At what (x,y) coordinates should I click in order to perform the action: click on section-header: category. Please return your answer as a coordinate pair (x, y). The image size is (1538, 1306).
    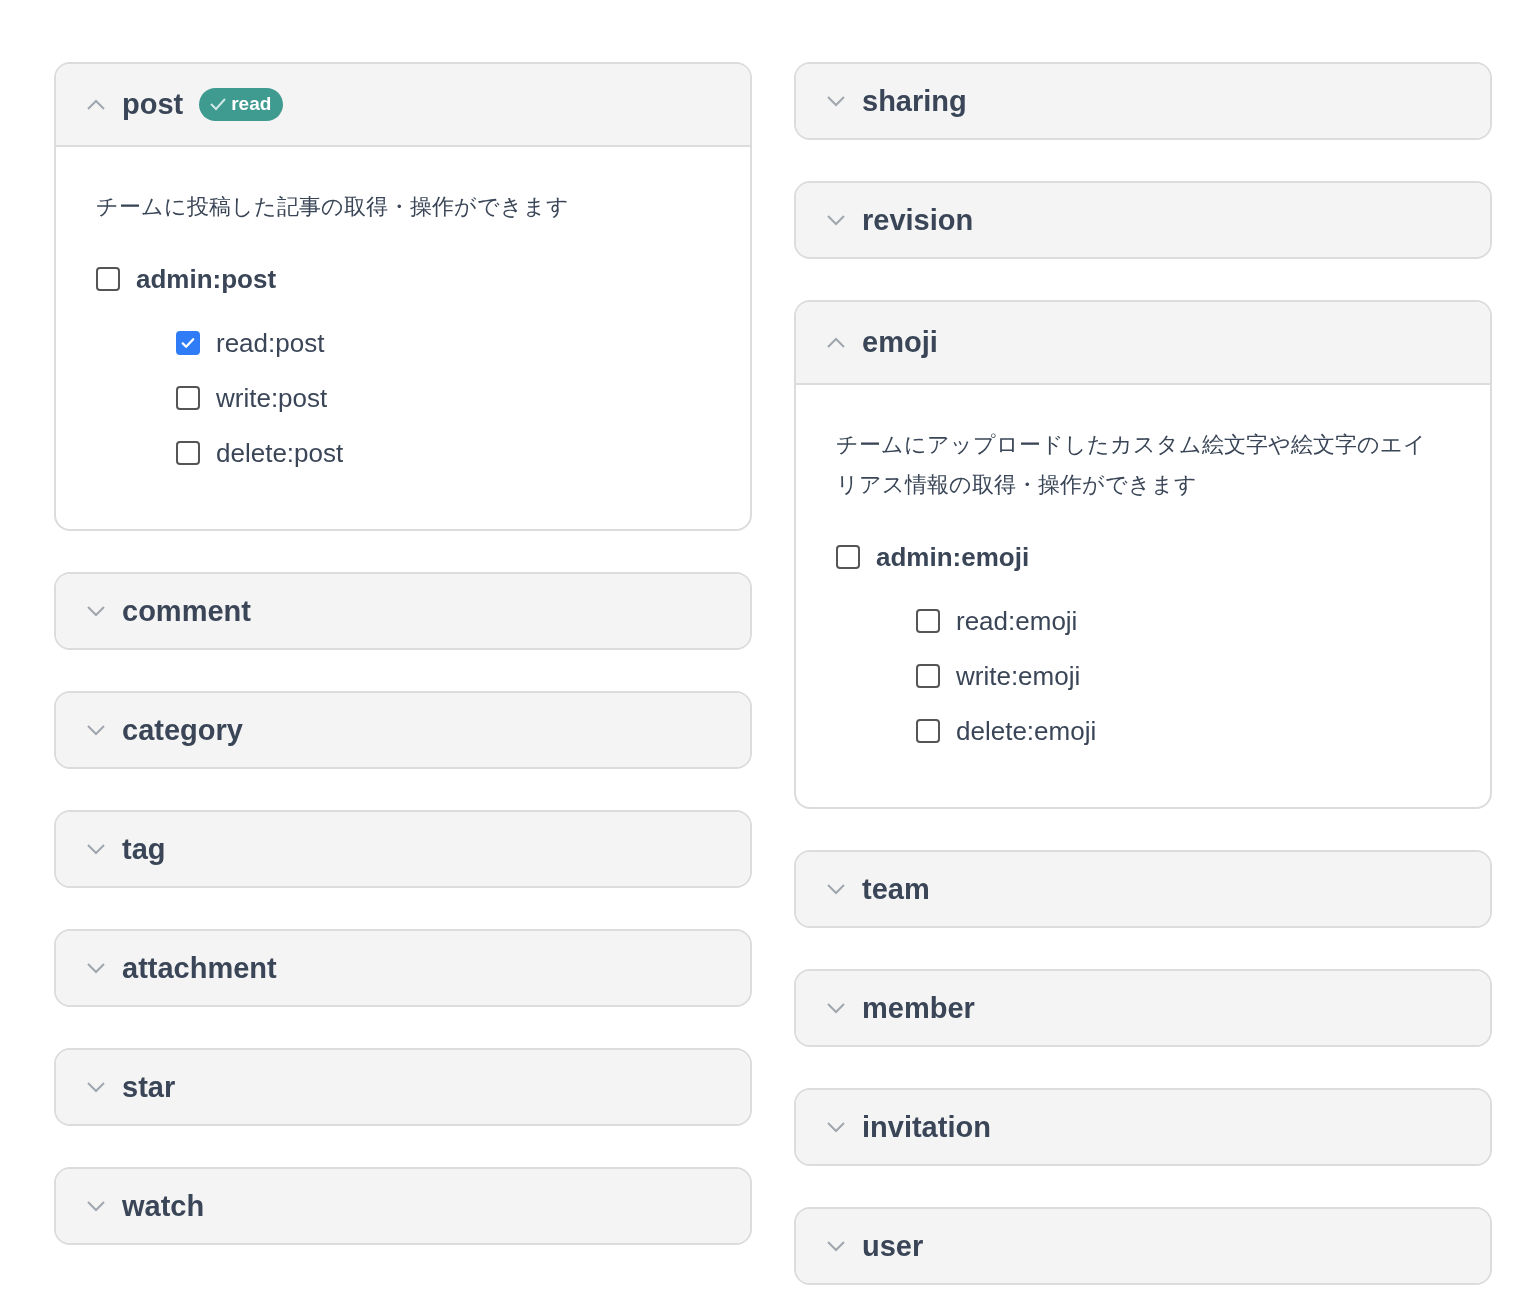
    Looking at the image, I should click on (403, 730).